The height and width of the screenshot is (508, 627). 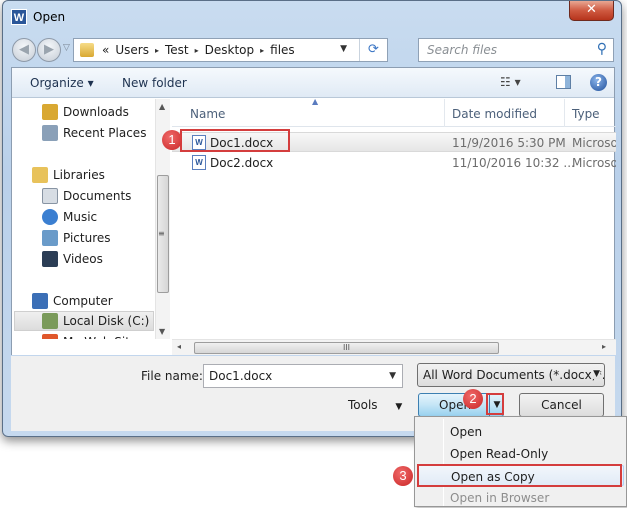 What do you see at coordinates (462, 50) in the screenshot?
I see `search-placeholder: Search files` at bounding box center [462, 50].